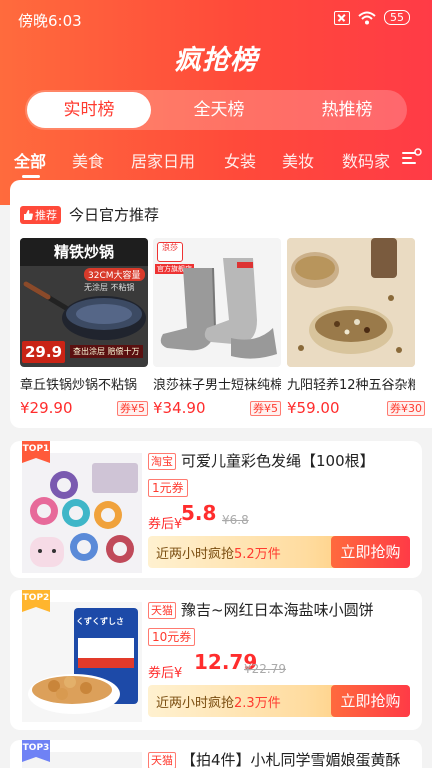 This screenshot has width=432, height=768. I want to click on recommend-item-price: ¥59.00, so click(313, 408).